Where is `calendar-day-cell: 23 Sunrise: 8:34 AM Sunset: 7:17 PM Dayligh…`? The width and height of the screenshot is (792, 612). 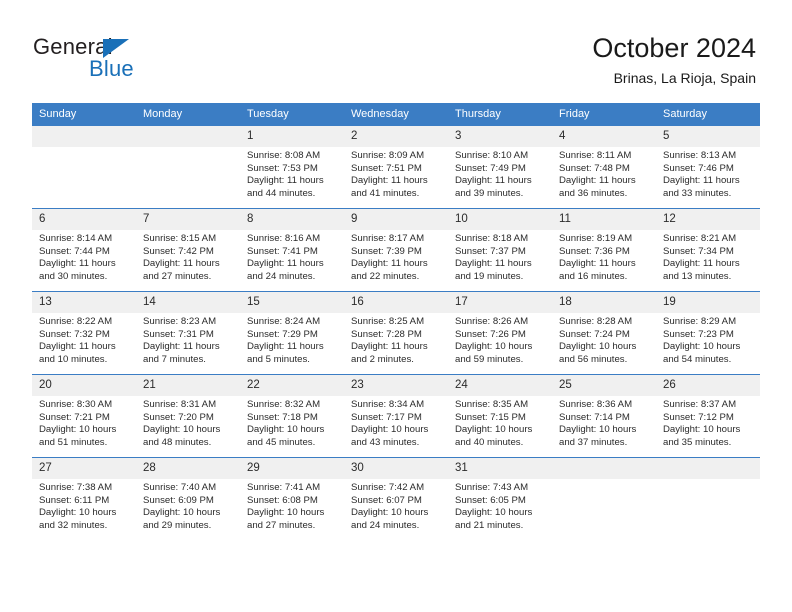
calendar-day-cell: 23 Sunrise: 8:34 AM Sunset: 7:17 PM Dayligh… is located at coordinates (396, 416).